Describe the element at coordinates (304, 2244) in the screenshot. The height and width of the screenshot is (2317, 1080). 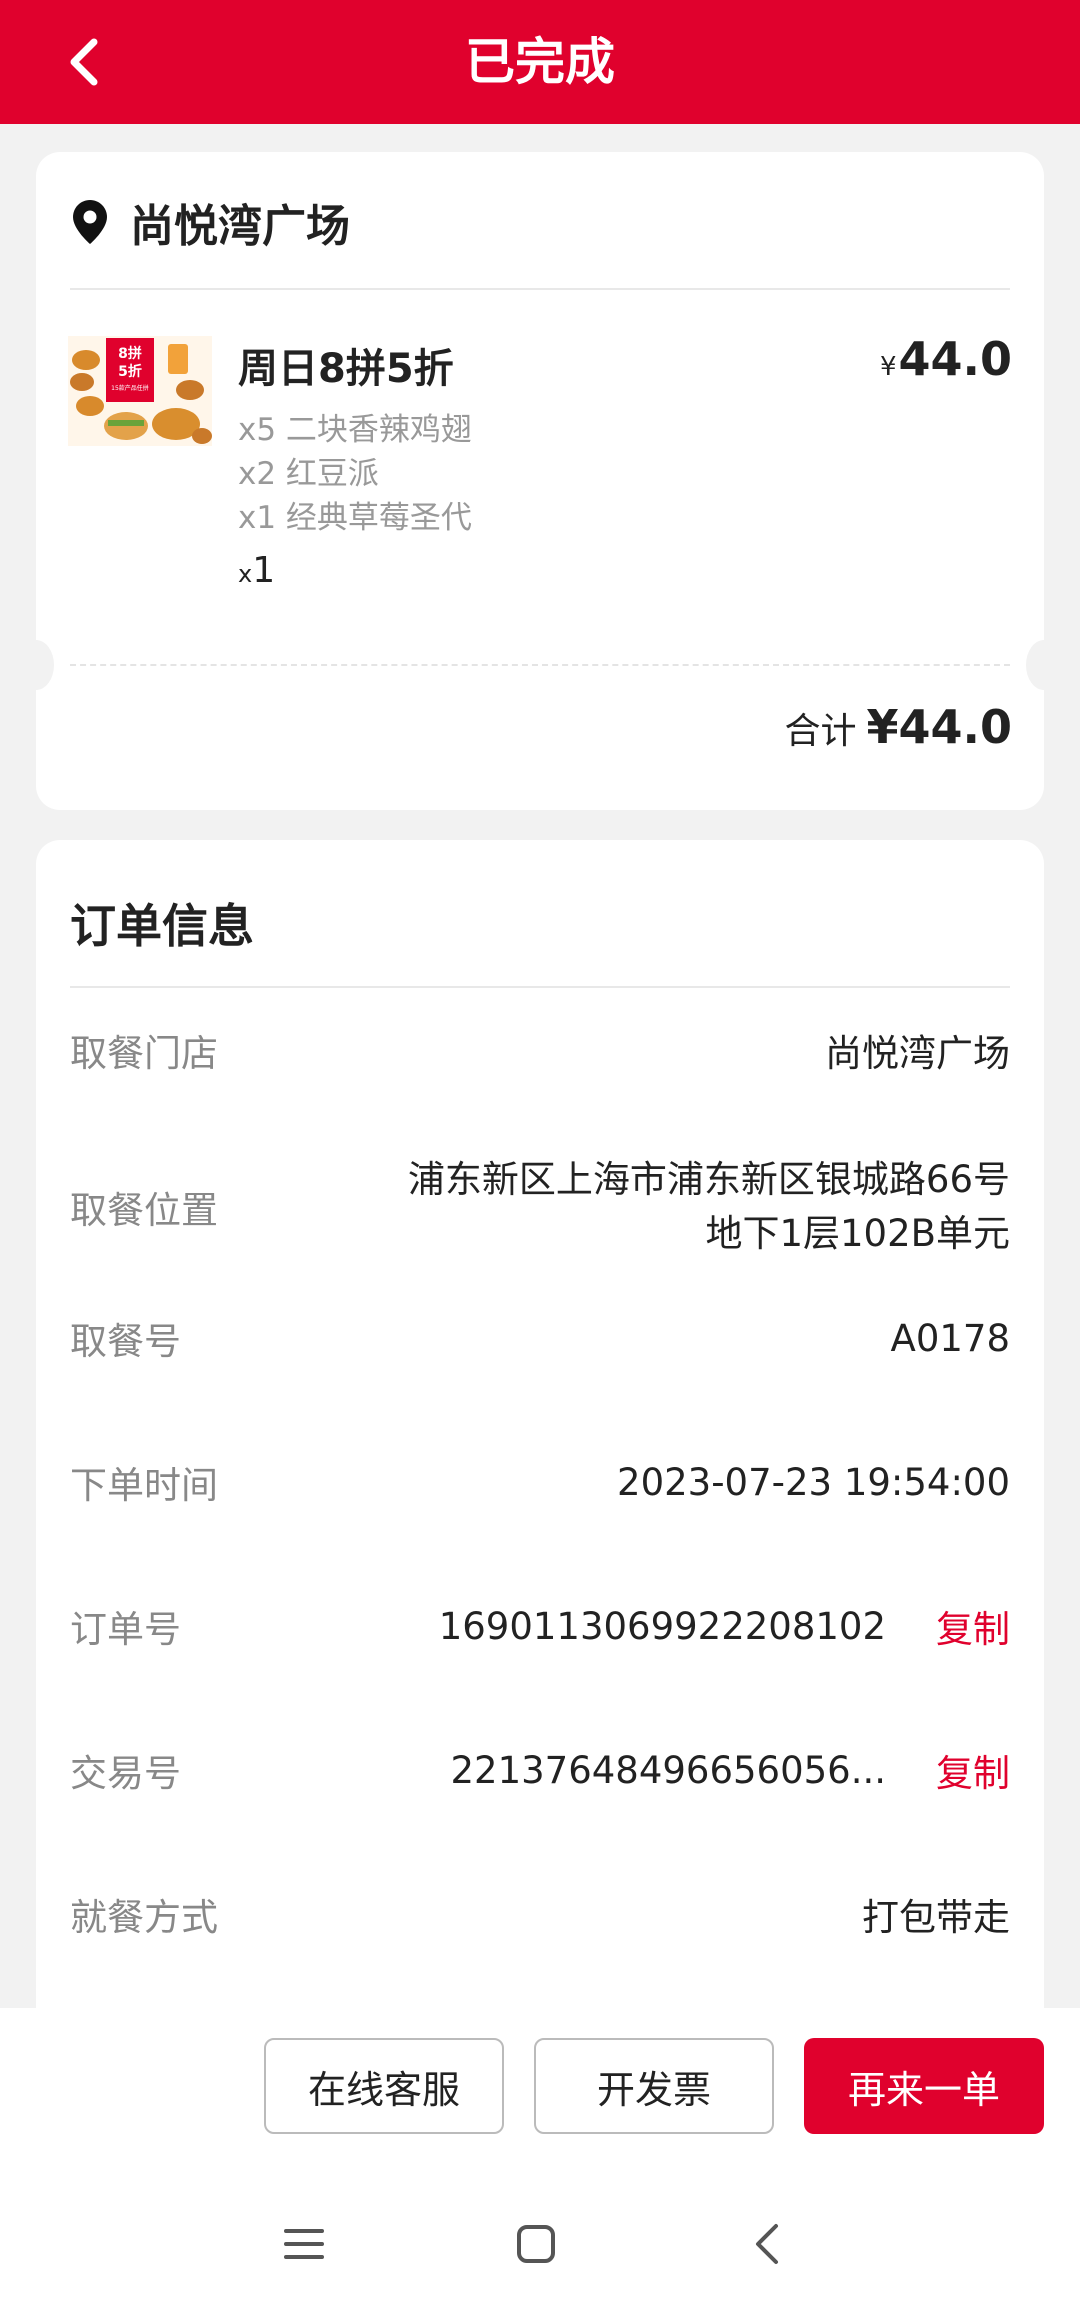
I see `menu-icon` at that location.